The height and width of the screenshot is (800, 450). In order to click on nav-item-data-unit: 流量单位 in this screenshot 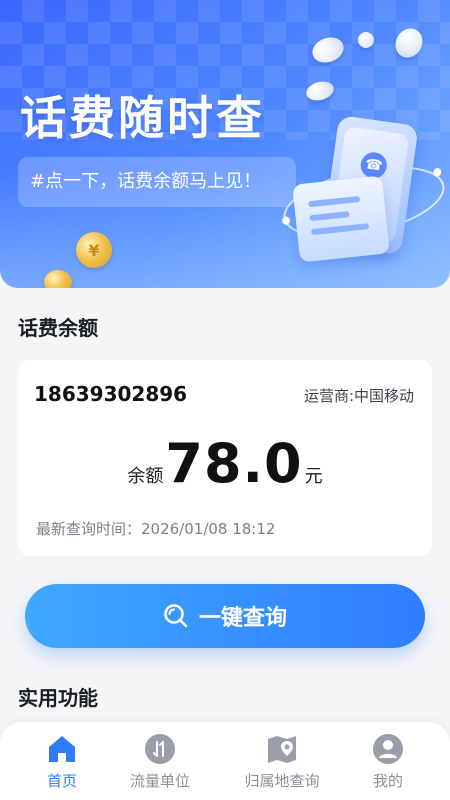, I will do `click(160, 761)`.